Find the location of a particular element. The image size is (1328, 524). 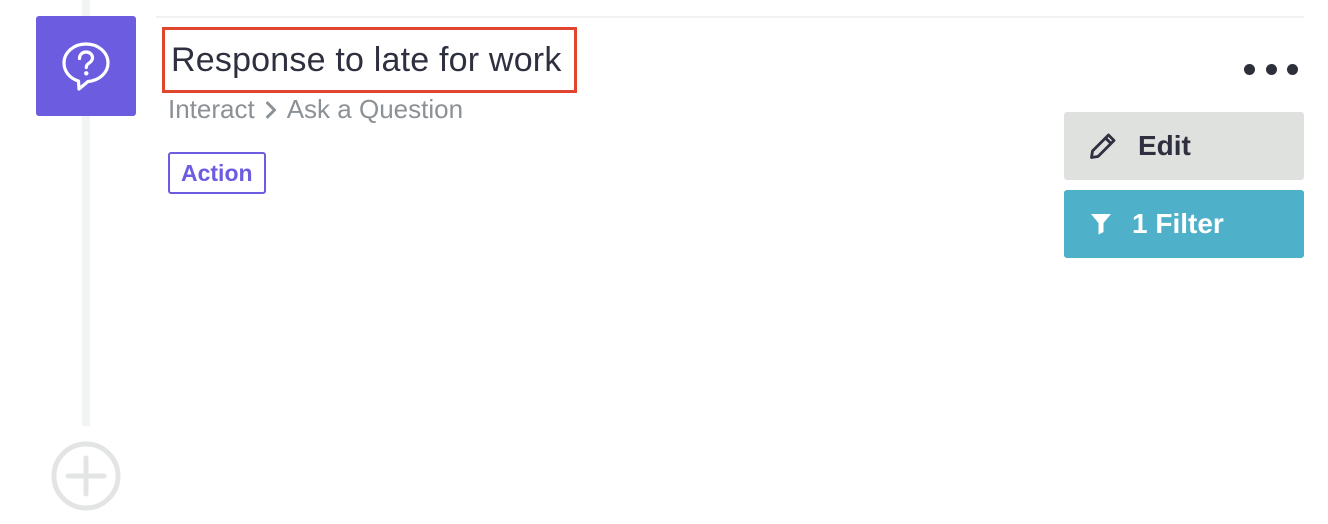

more-horizontal-icon is located at coordinates (1249, 69).